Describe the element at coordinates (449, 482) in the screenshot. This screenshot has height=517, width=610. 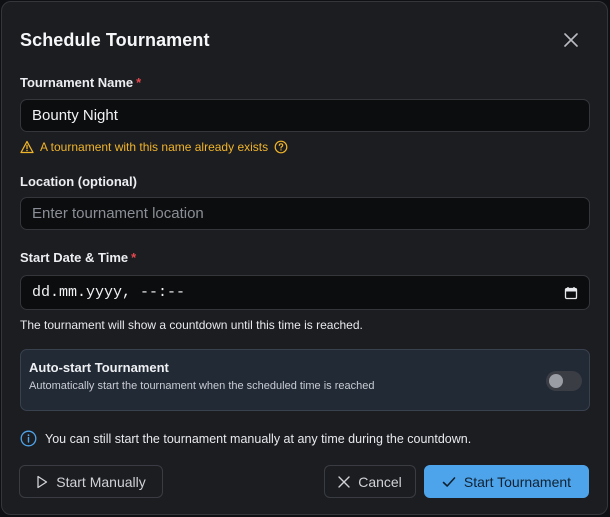
I see `check-icon` at that location.